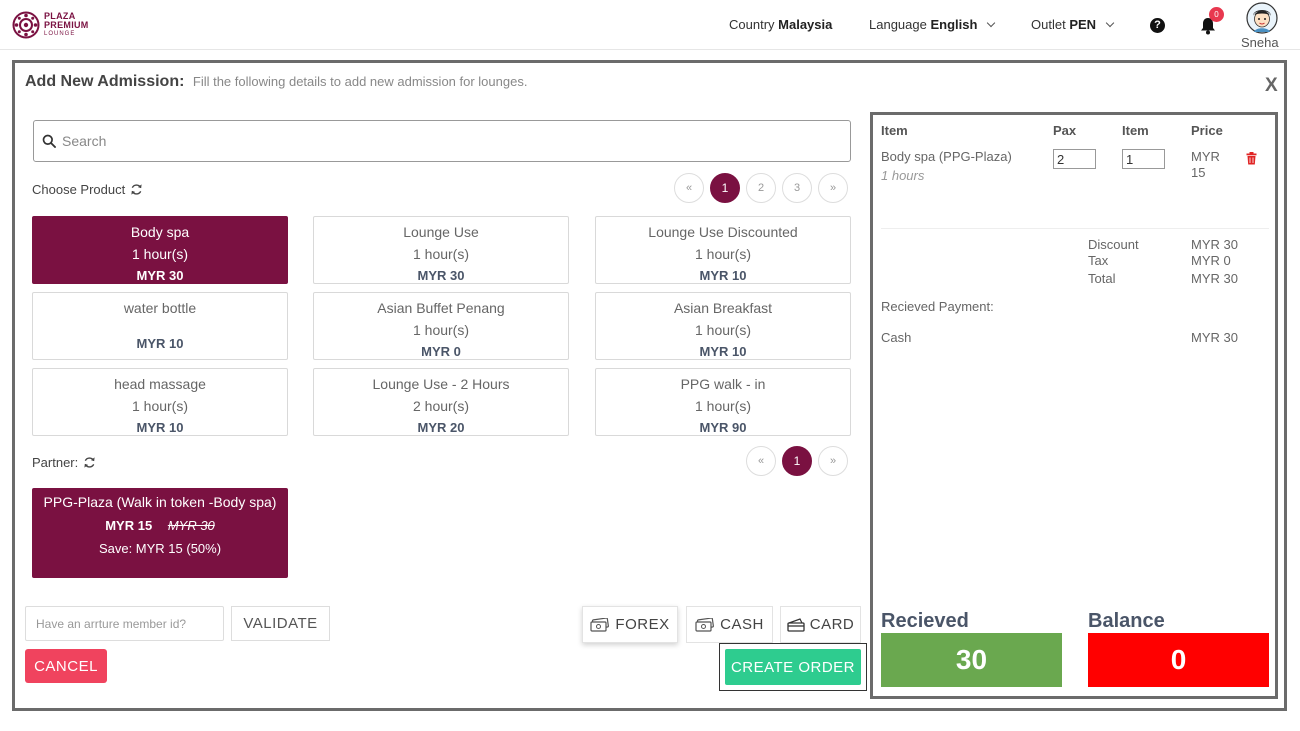 The image size is (1300, 731). I want to click on outlet-selector: Outlet PEN, so click(1072, 24).